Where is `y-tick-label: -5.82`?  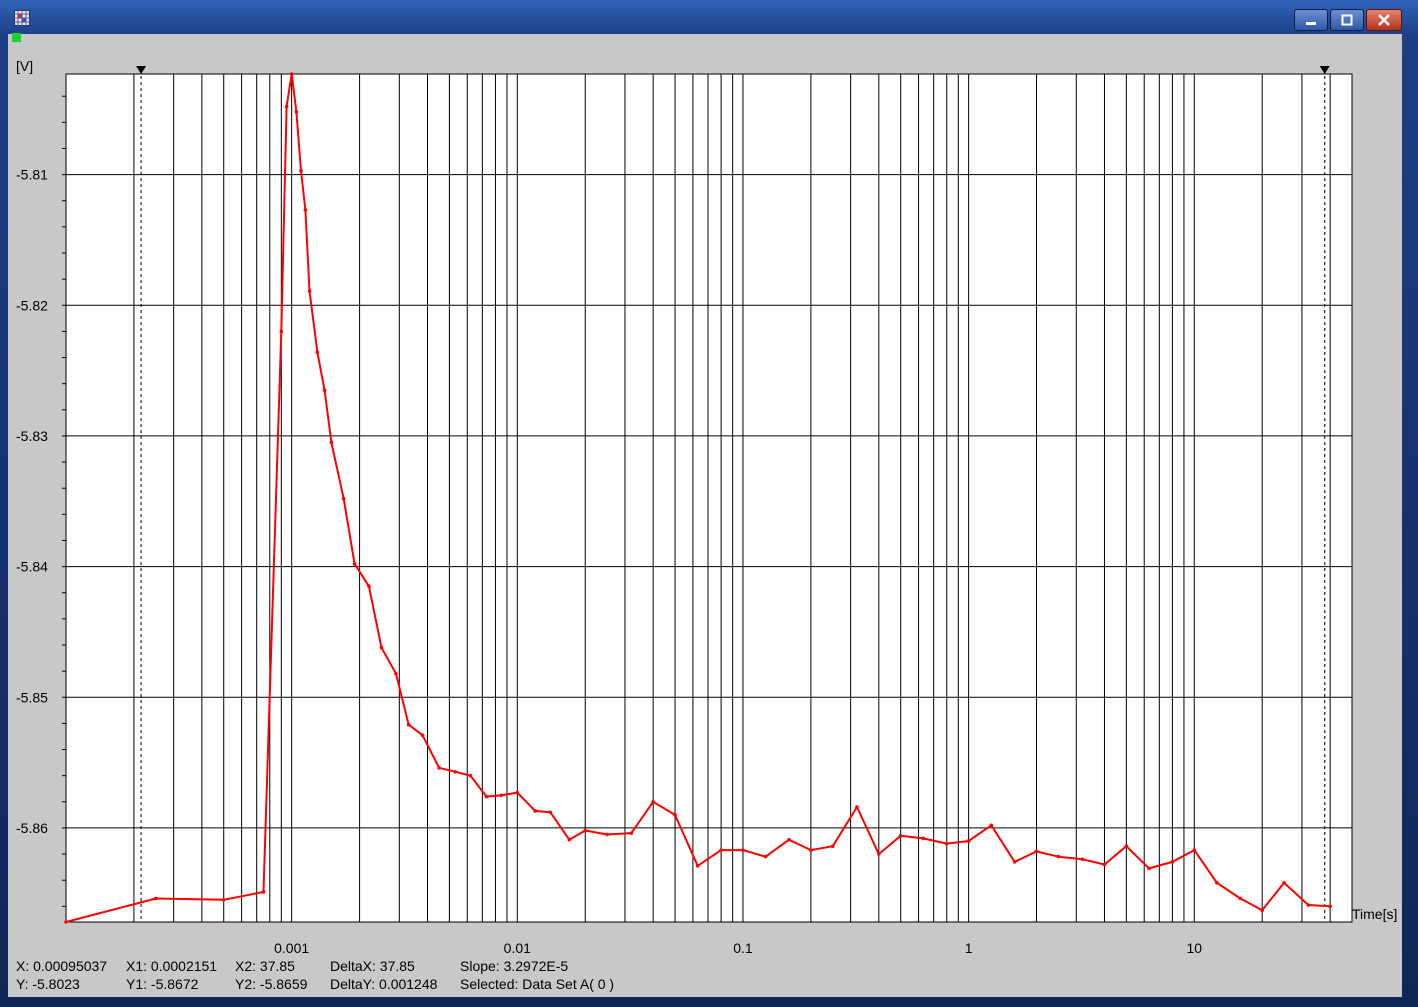 y-tick-label: -5.82 is located at coordinates (32, 305).